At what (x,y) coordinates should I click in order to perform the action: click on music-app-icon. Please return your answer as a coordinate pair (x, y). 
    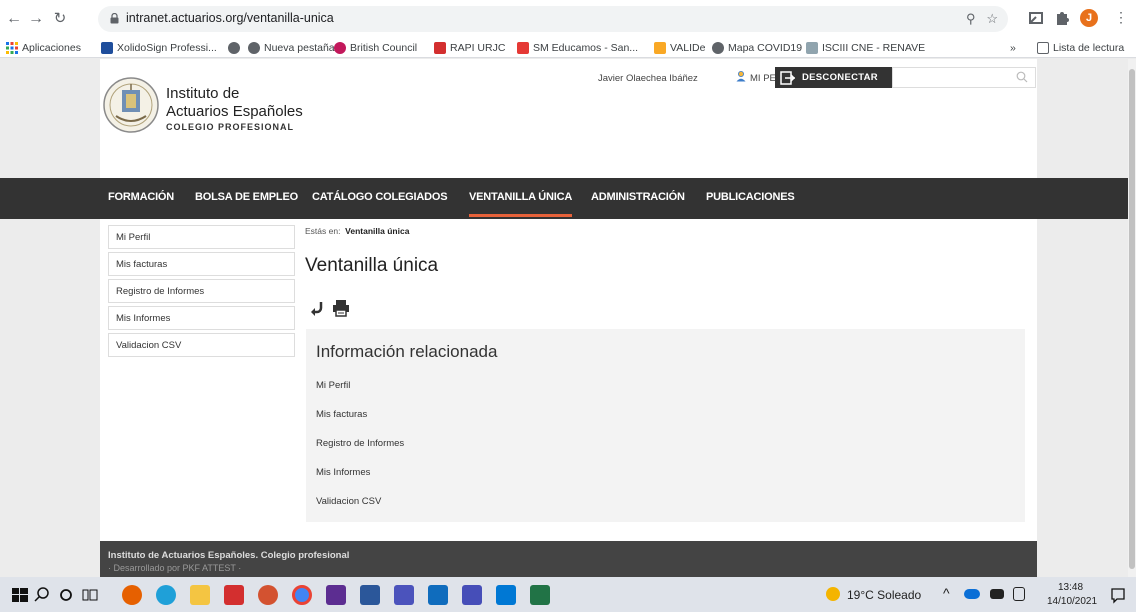
    Looking at the image, I should click on (336, 595).